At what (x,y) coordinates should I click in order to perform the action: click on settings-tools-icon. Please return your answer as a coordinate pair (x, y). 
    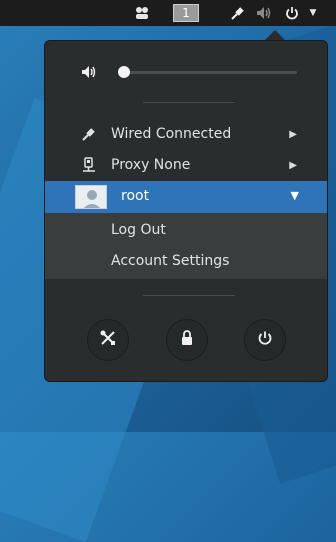
    Looking at the image, I should click on (108, 340).